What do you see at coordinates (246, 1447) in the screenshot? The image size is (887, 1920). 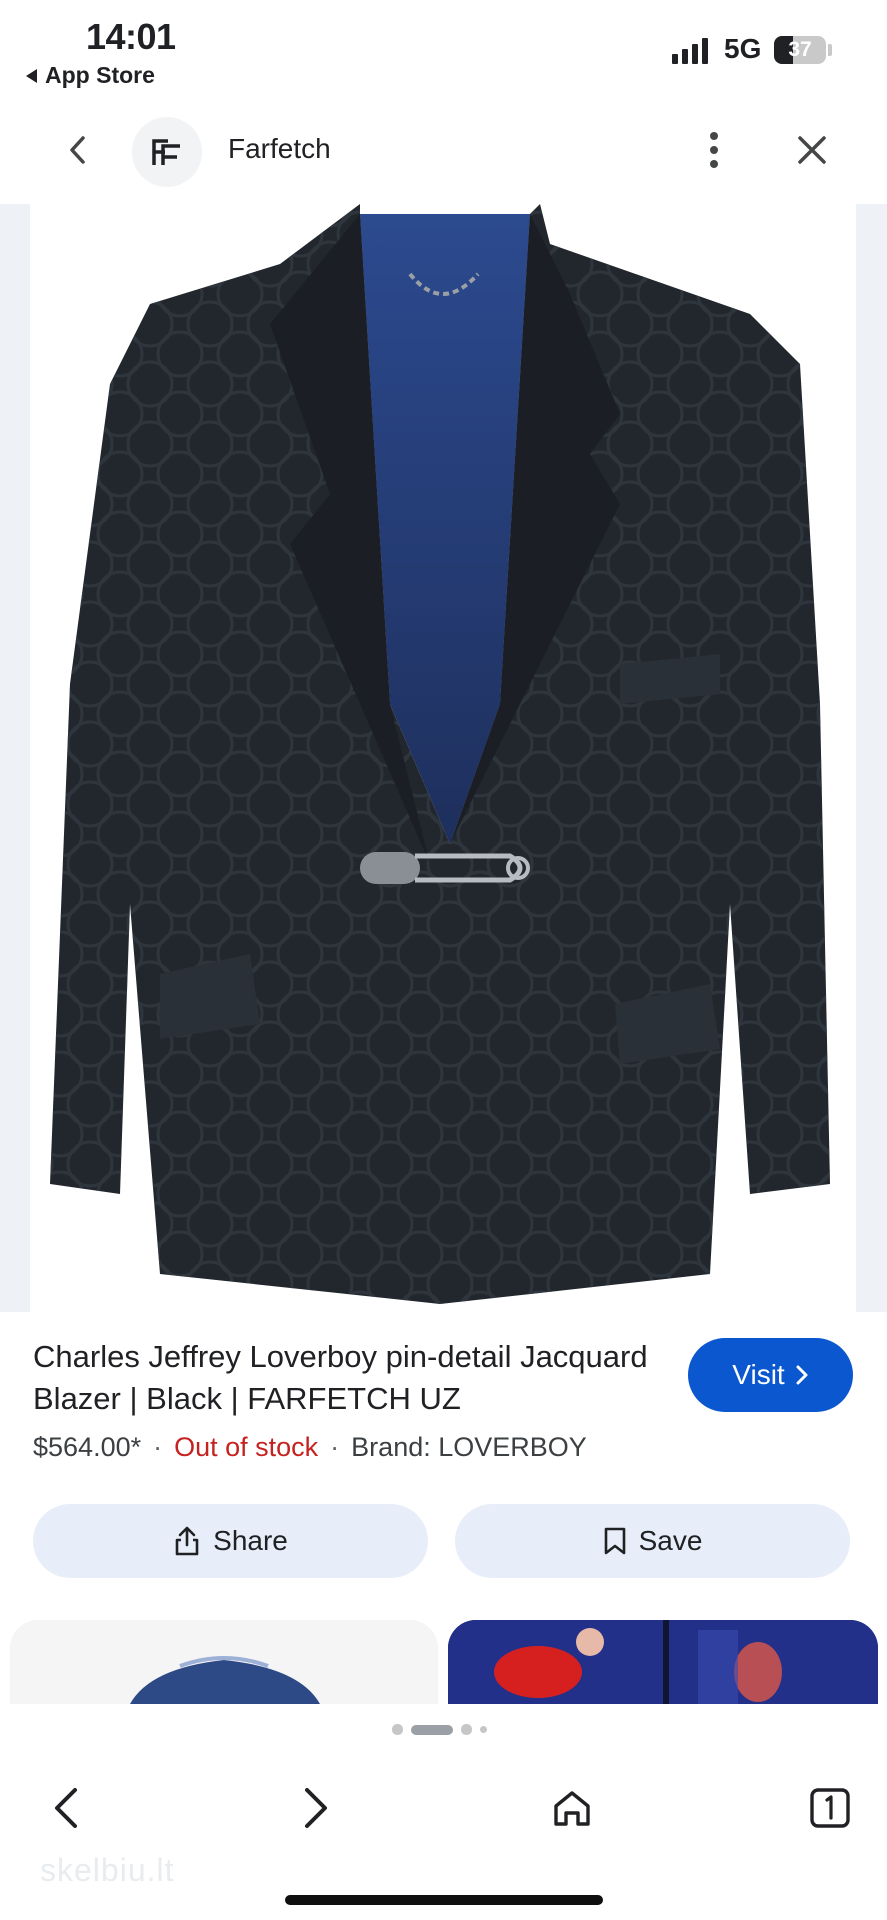 I see `stock-status: Out of stock` at bounding box center [246, 1447].